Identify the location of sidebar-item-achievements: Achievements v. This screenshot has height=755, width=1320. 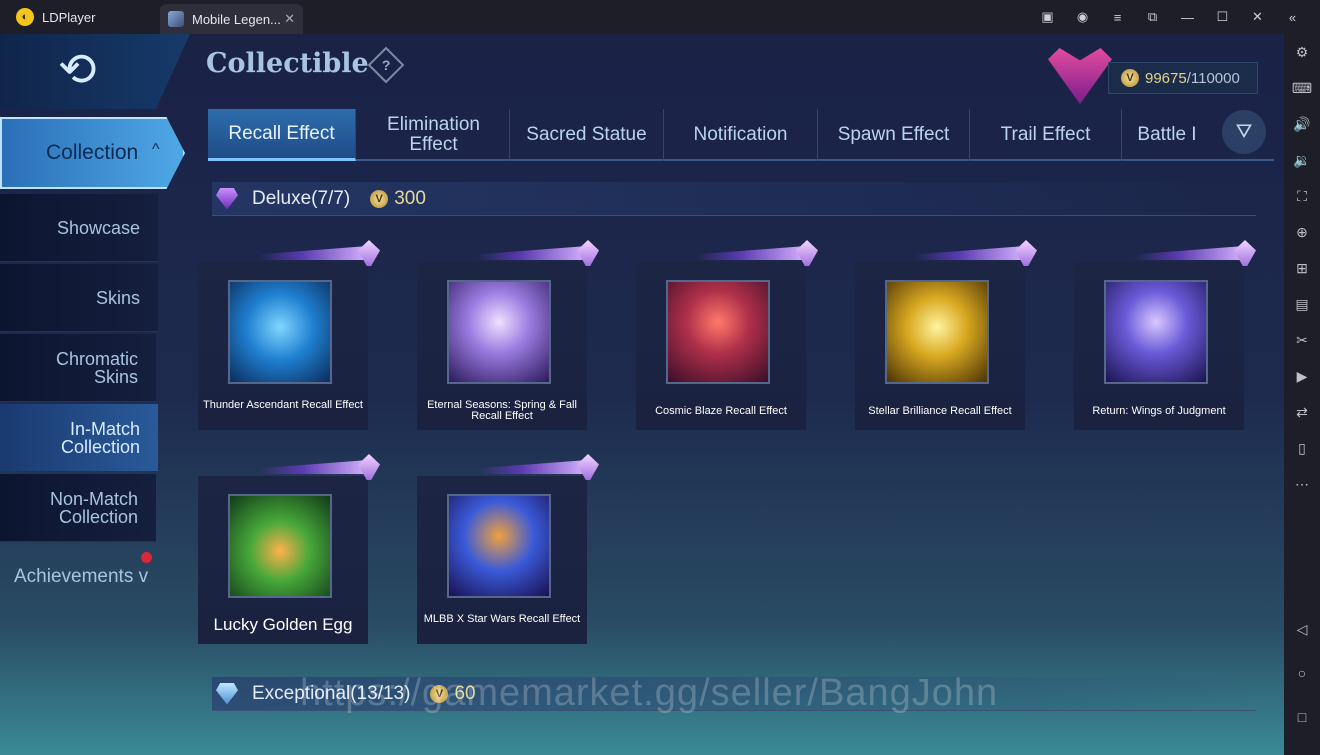
(81, 577).